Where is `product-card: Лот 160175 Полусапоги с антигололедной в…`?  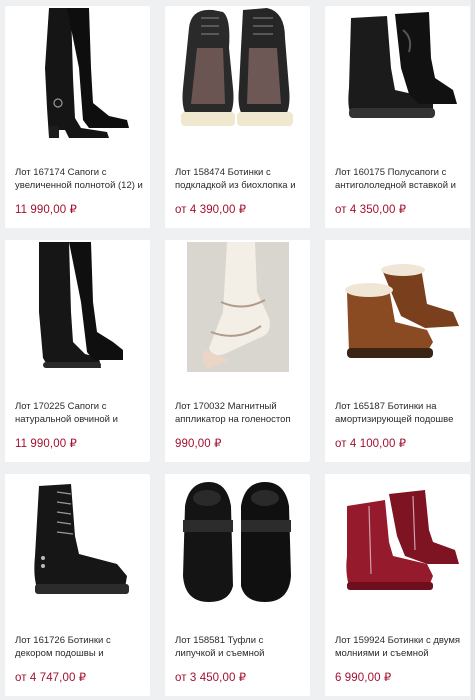 product-card: Лот 160175 Полусапоги с антигололедной в… is located at coordinates (397, 117).